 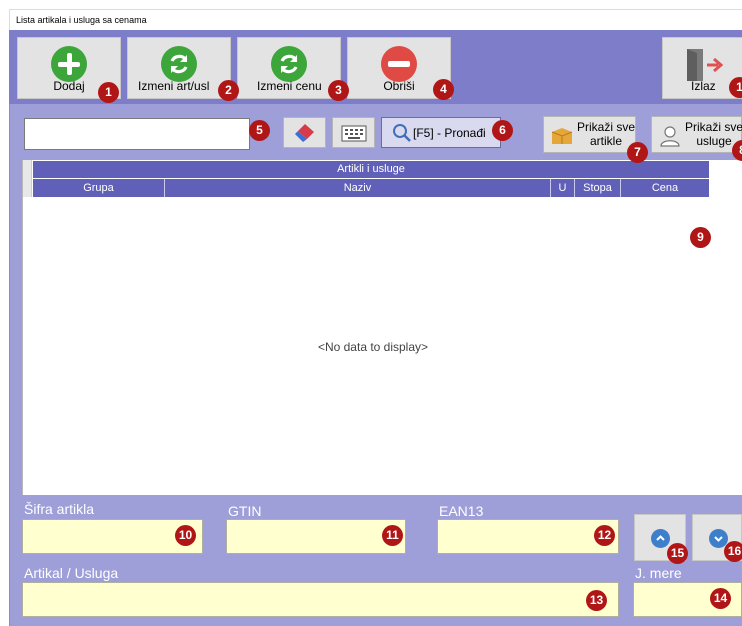 What do you see at coordinates (720, 598) in the screenshot?
I see `marker-14: 14` at bounding box center [720, 598].